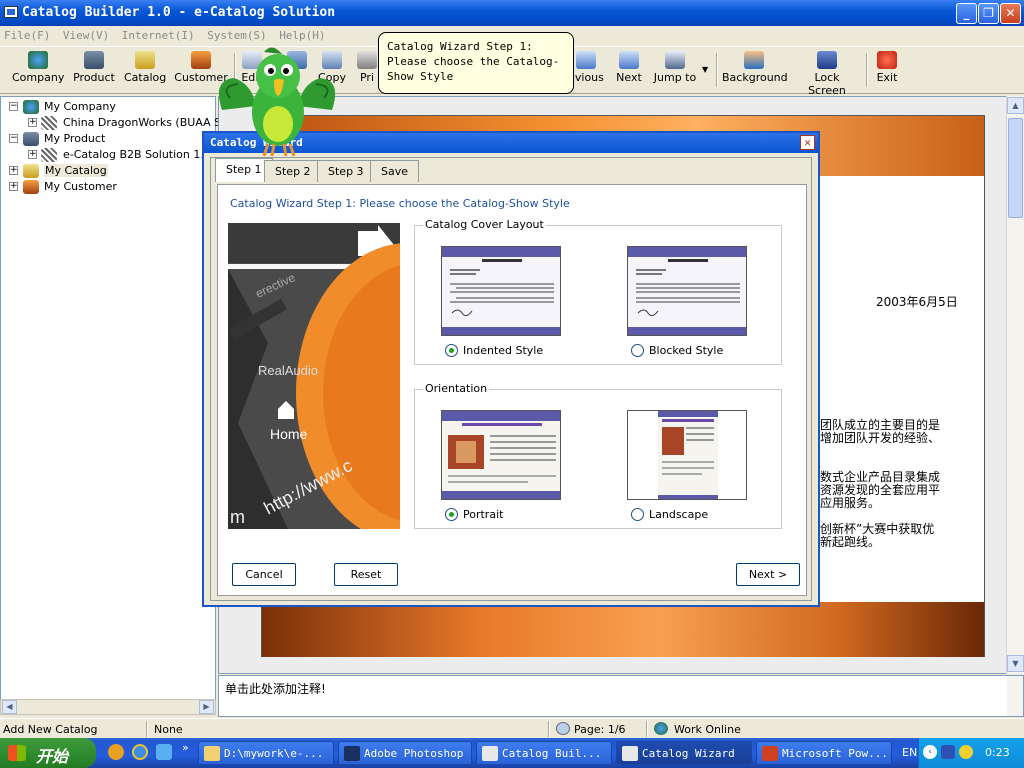 The image size is (1024, 768). What do you see at coordinates (395, 171) in the screenshot?
I see `tab-save: Save` at bounding box center [395, 171].